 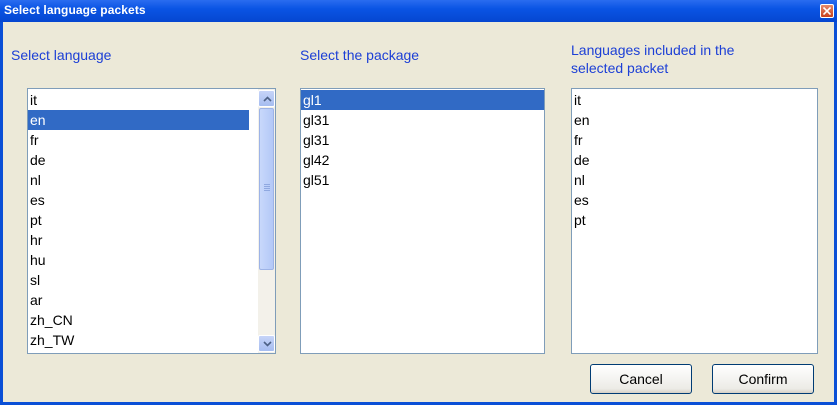 What do you see at coordinates (694, 140) in the screenshot?
I see `included-language-item: fr` at bounding box center [694, 140].